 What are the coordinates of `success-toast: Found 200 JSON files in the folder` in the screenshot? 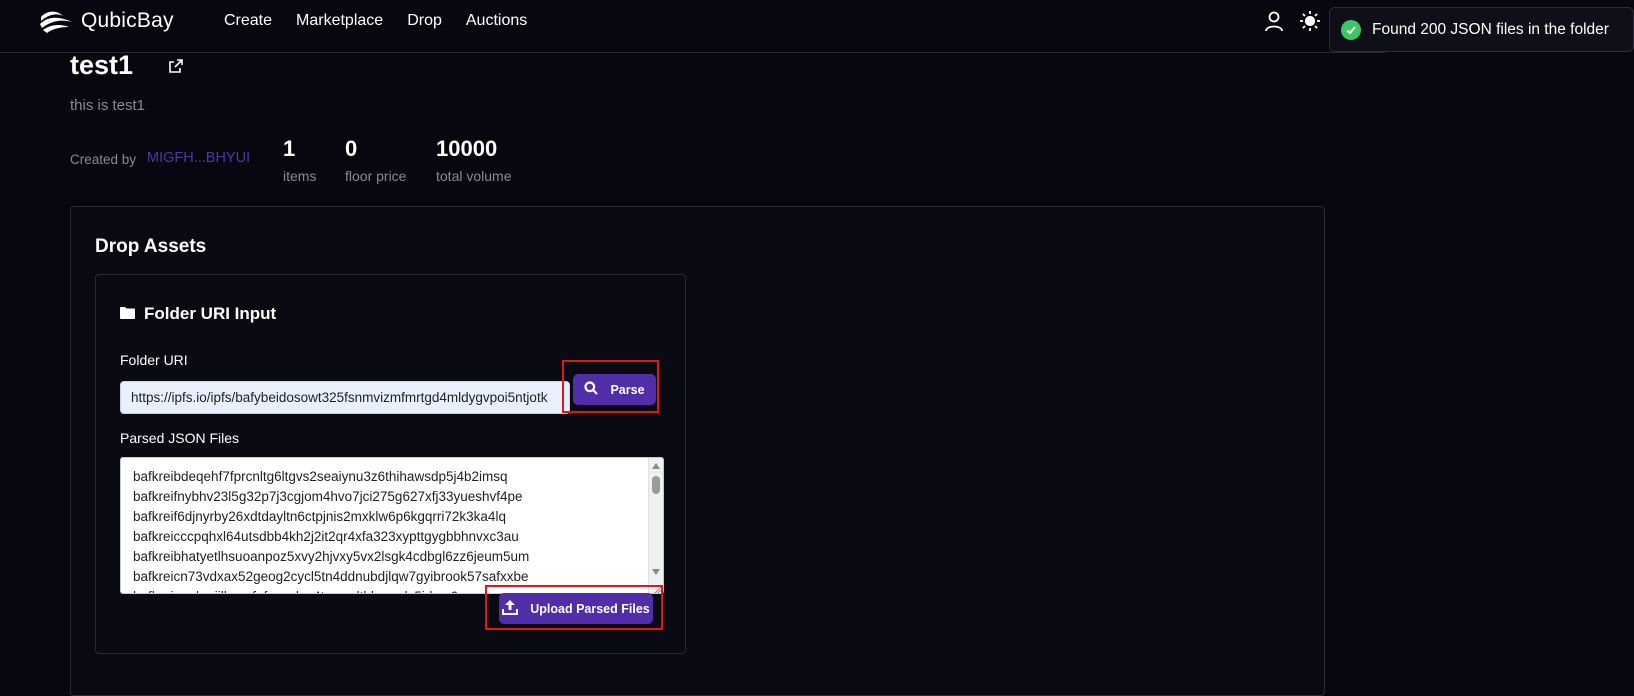 It's located at (1481, 29).